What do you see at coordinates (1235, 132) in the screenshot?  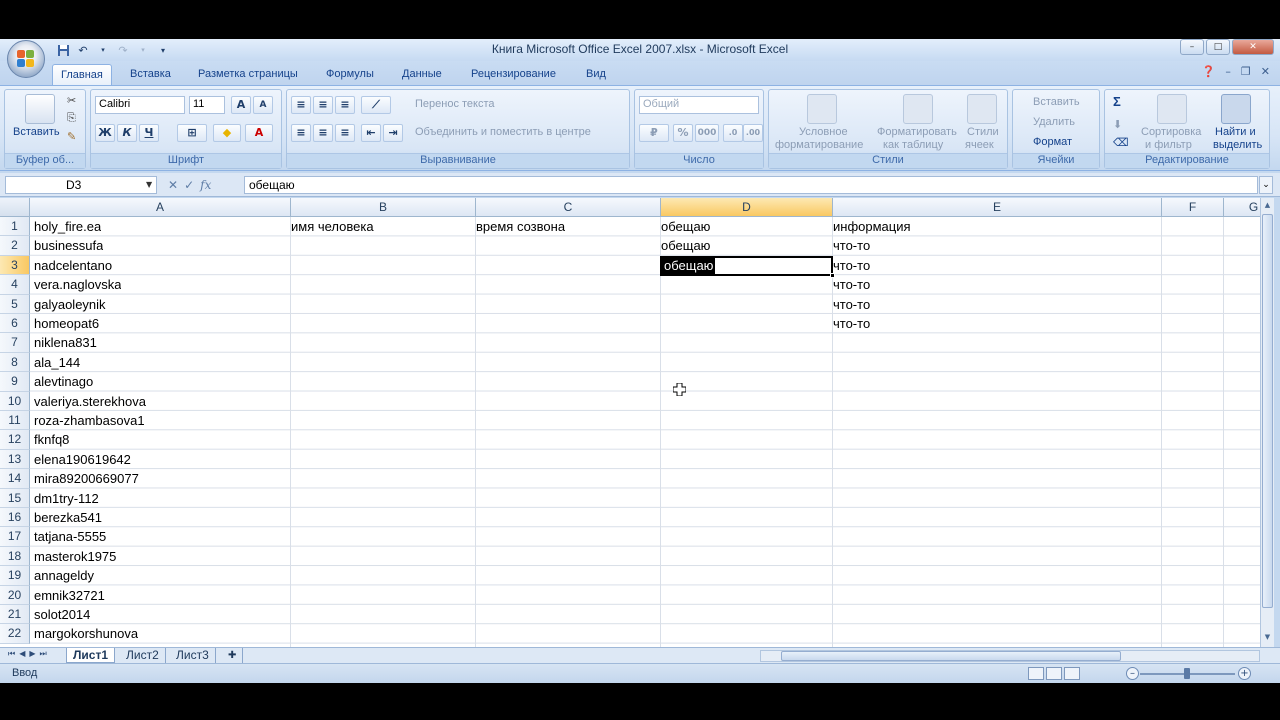 I see `find-select-label: Найти и` at bounding box center [1235, 132].